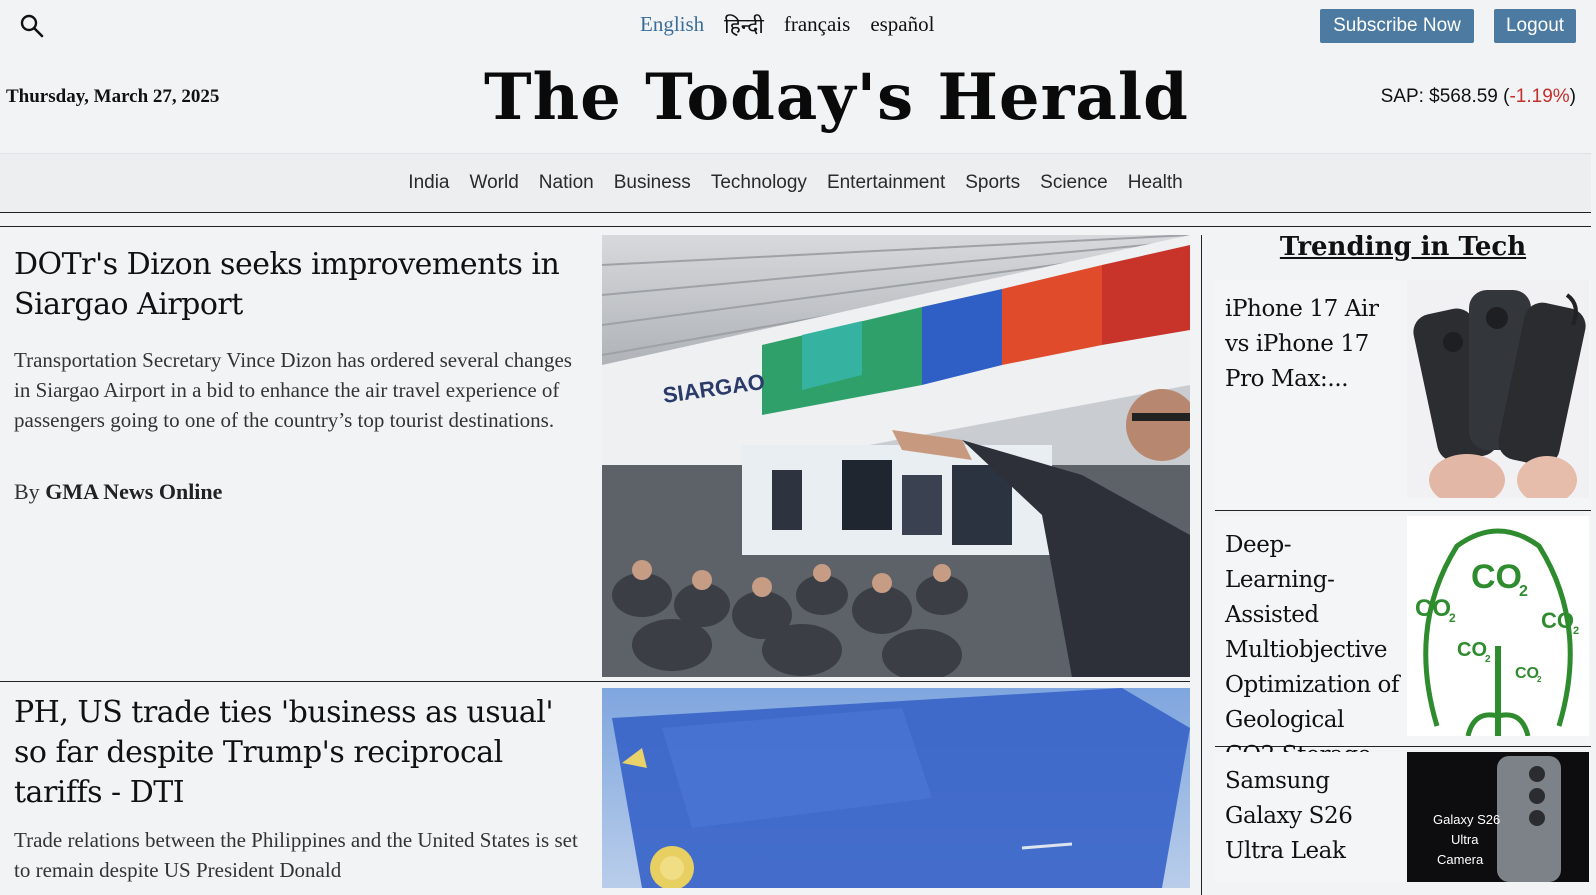 This screenshot has height=895, width=1596. I want to click on article-image, so click(896, 788).